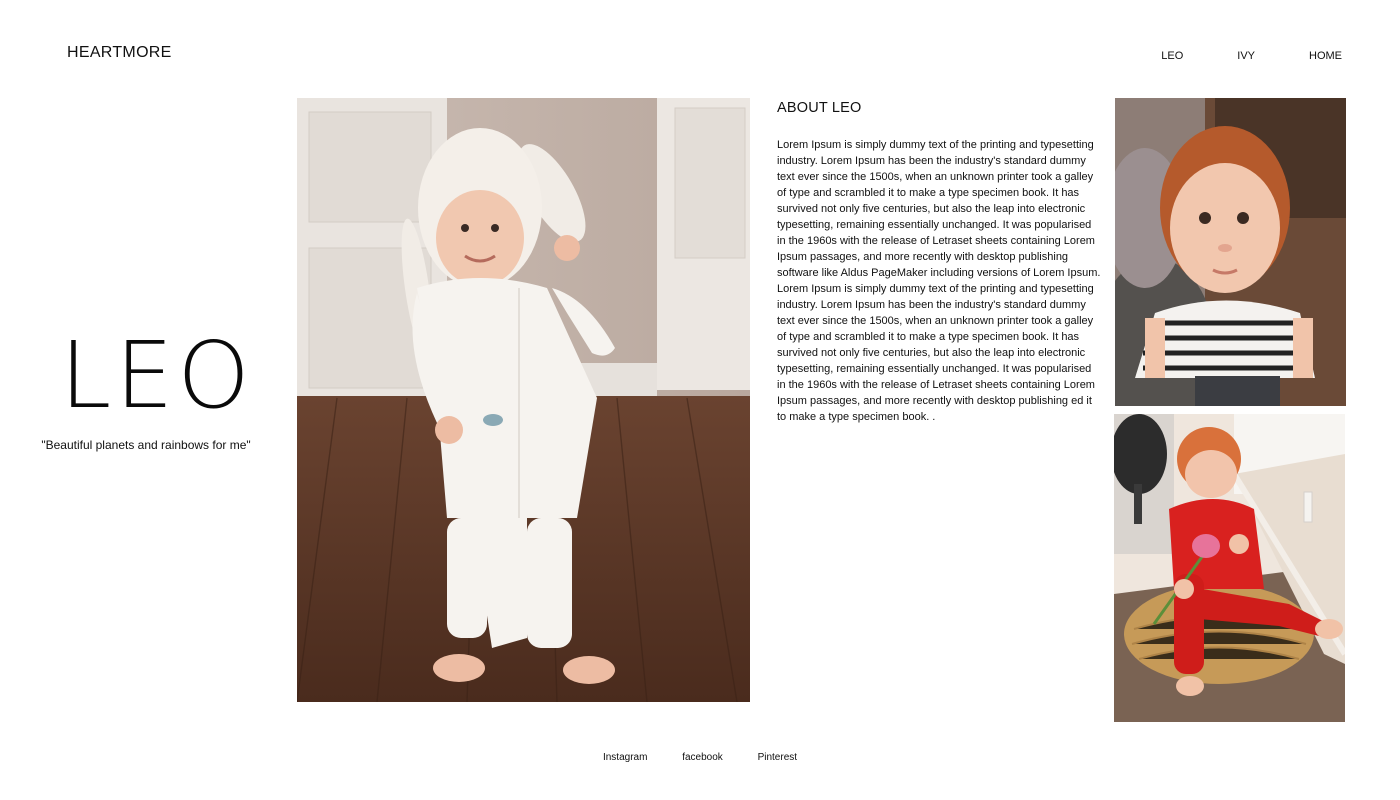 This screenshot has height=800, width=1400. I want to click on red-outfit-photo, so click(1229, 568).